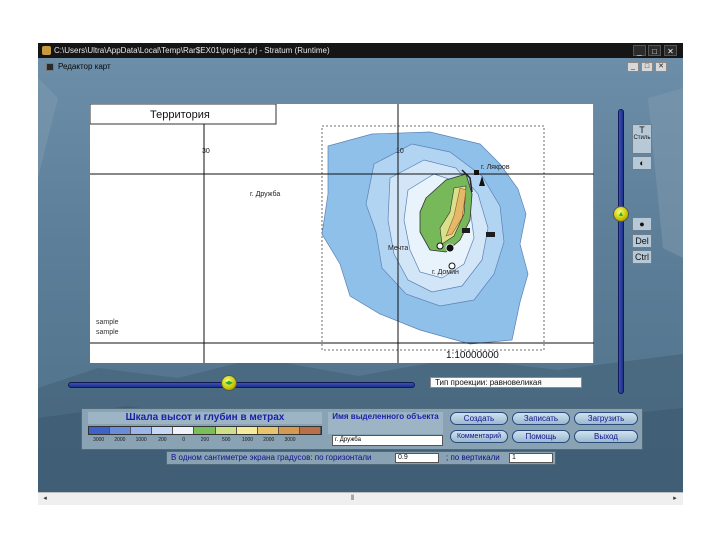 The image size is (720, 540). What do you see at coordinates (675, 499) in the screenshot?
I see `scroll-right-icon: ▸` at bounding box center [675, 499].